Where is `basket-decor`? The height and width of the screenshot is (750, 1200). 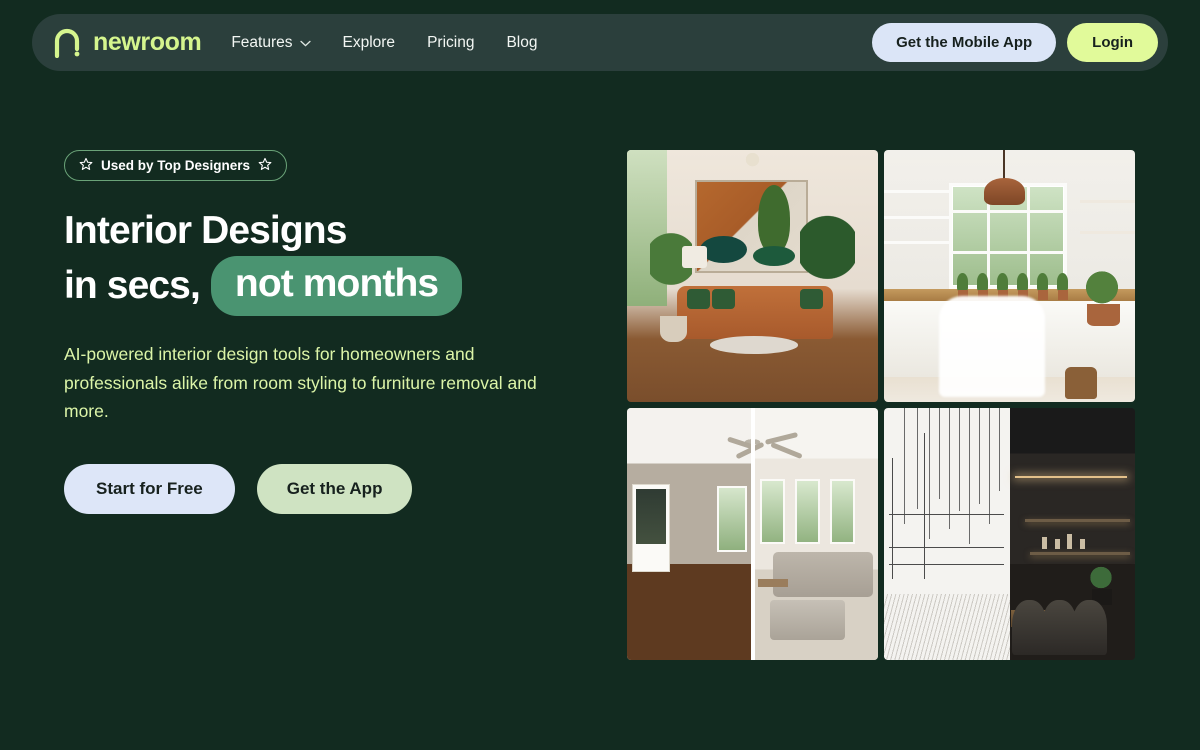 basket-decor is located at coordinates (1081, 383).